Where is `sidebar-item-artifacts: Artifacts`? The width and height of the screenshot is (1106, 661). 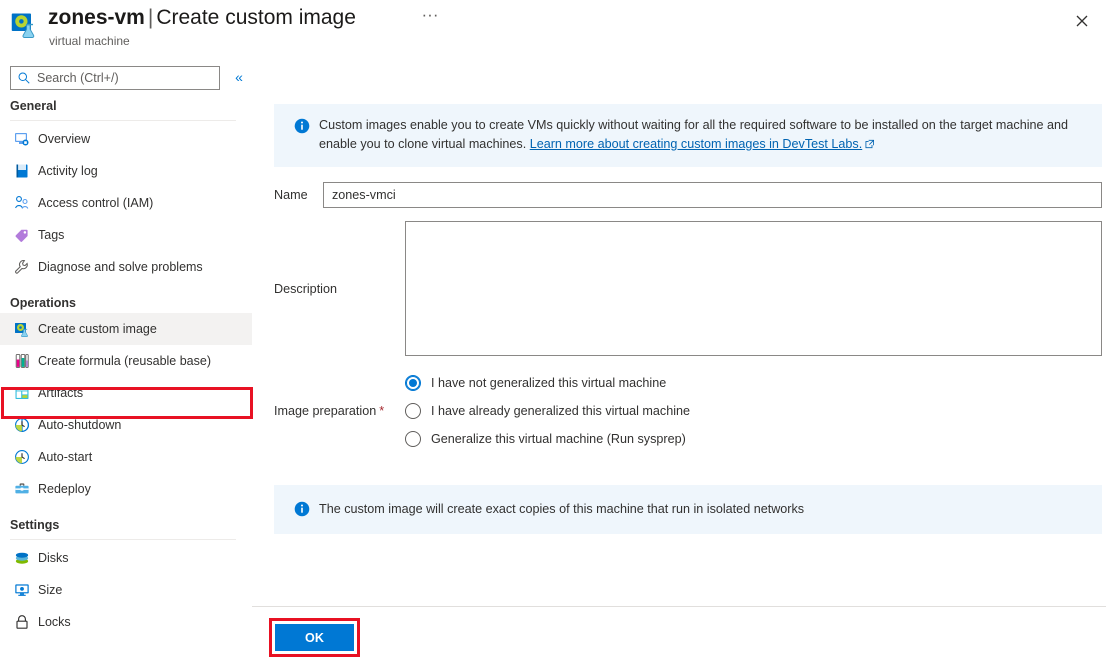 sidebar-item-artifacts: Artifacts is located at coordinates (126, 393).